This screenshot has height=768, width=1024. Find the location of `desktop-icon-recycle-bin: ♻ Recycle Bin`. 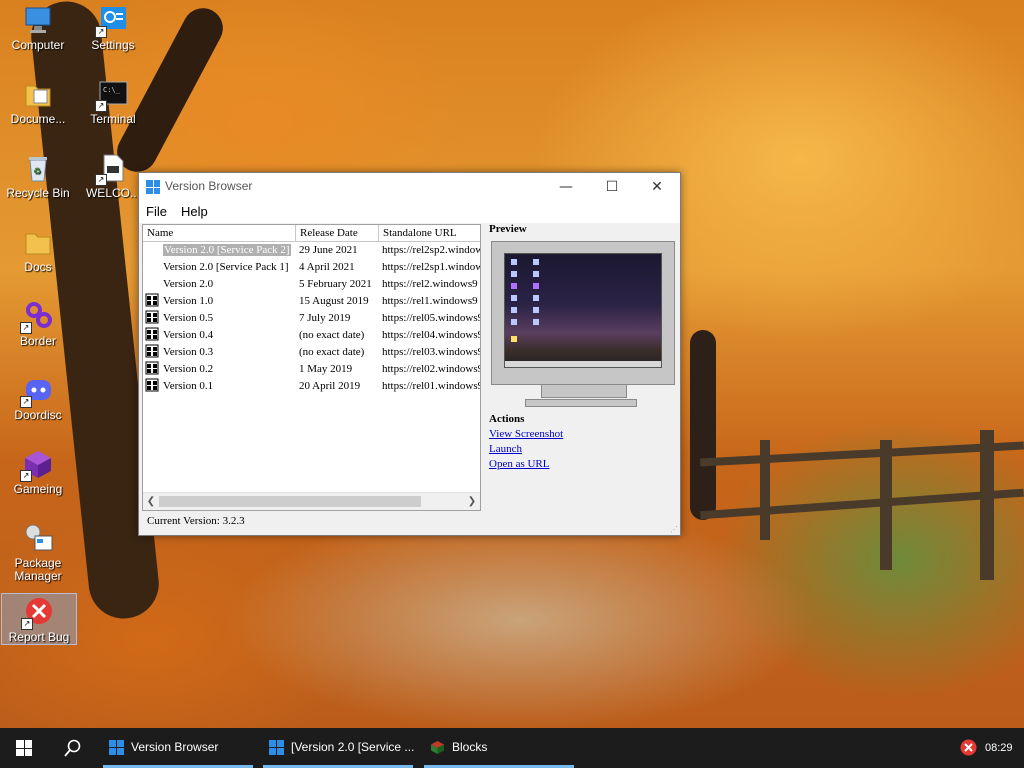

desktop-icon-recycle-bin: ♻ Recycle Bin is located at coordinates (38, 176).